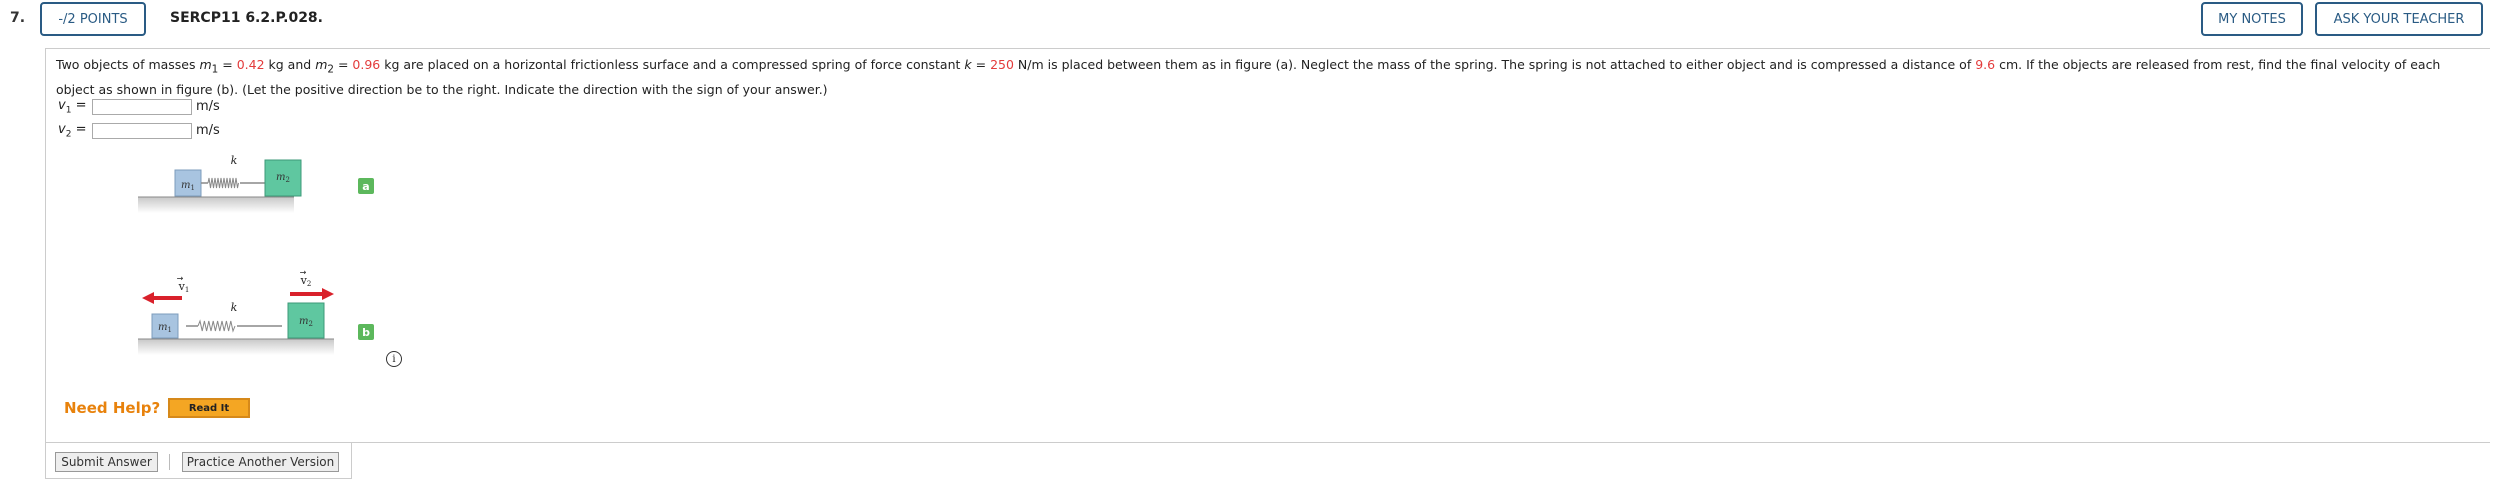 The height and width of the screenshot is (485, 2493). I want to click on info-icon: i, so click(394, 359).